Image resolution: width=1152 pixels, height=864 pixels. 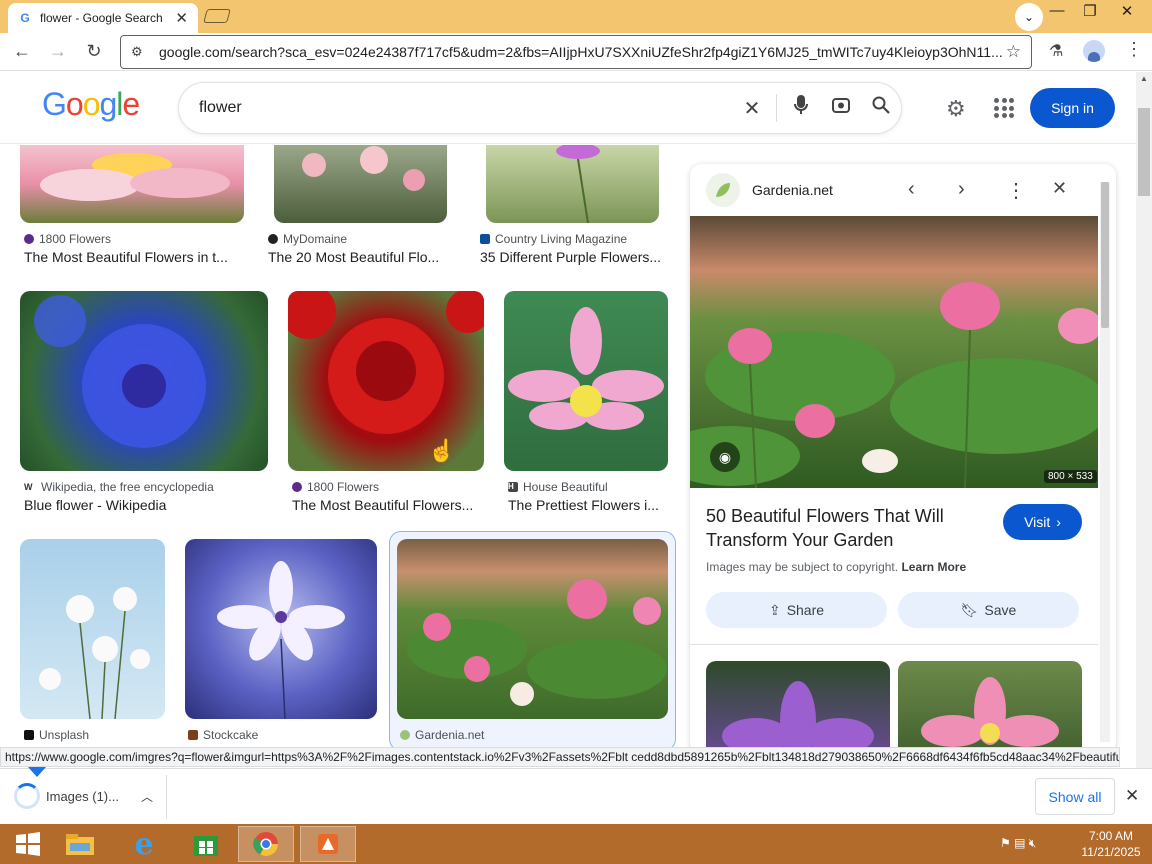 I want to click on menu-kebab-icon: ⋮, so click(x=1134, y=49).